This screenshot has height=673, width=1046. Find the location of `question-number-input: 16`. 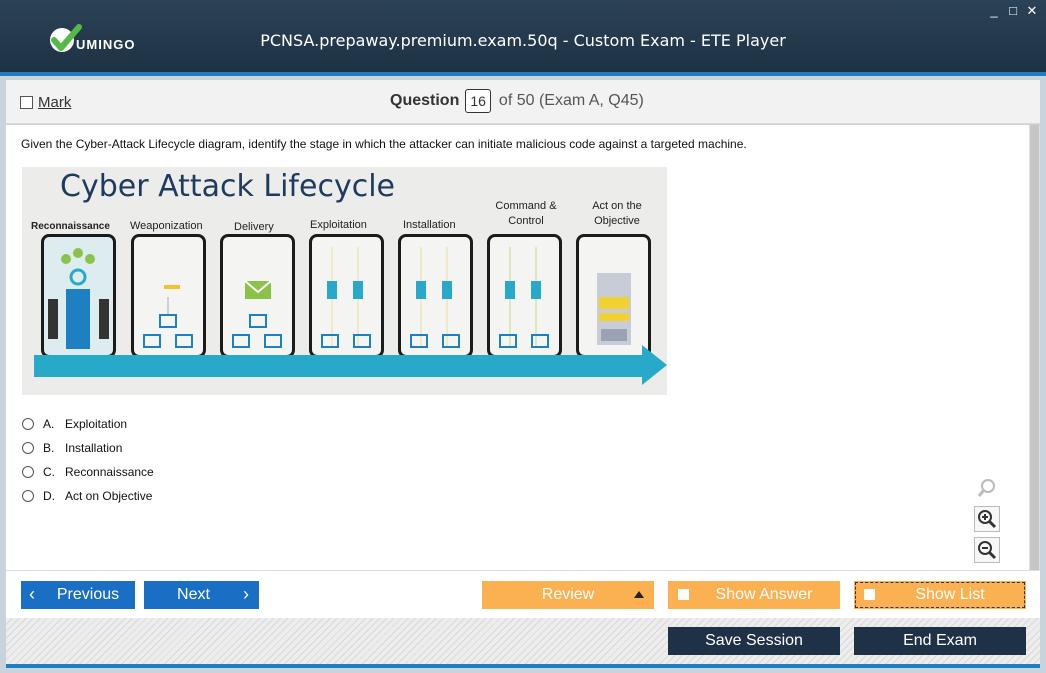

question-number-input: 16 is located at coordinates (478, 101).